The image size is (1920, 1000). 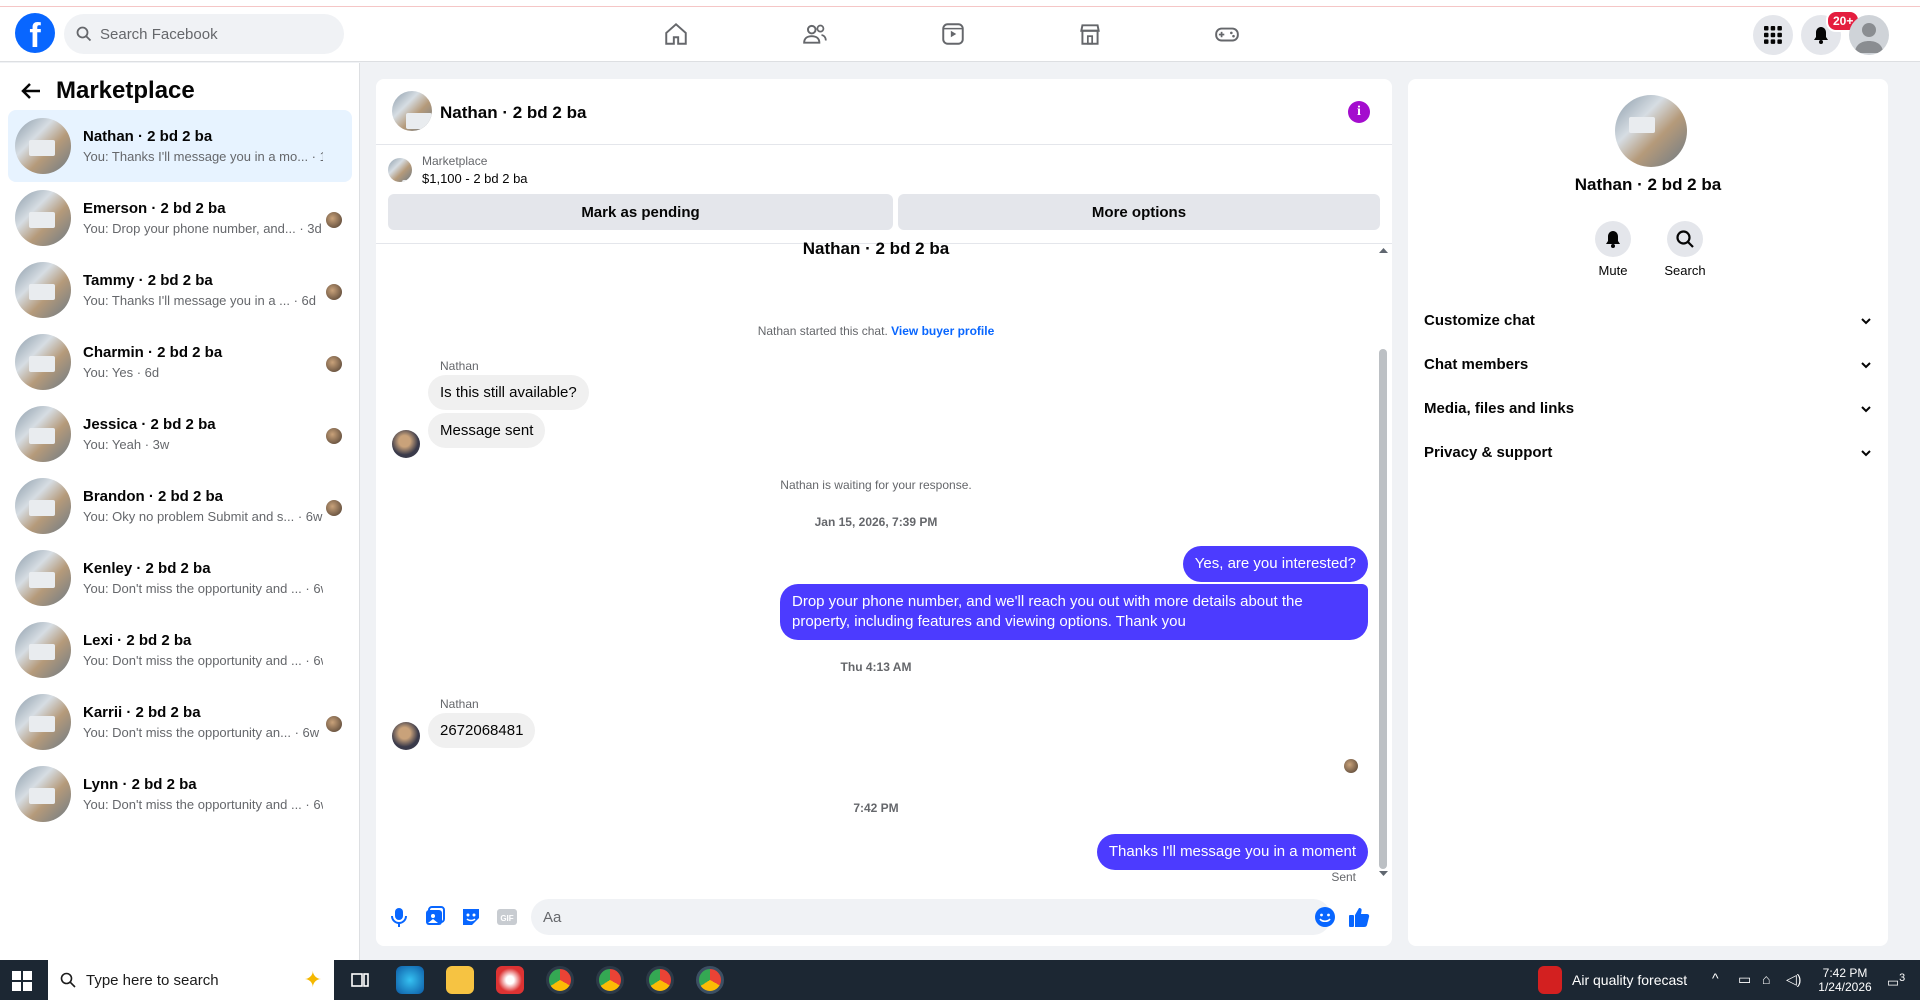 What do you see at coordinates (931, 917) in the screenshot?
I see `message-input: Aa` at bounding box center [931, 917].